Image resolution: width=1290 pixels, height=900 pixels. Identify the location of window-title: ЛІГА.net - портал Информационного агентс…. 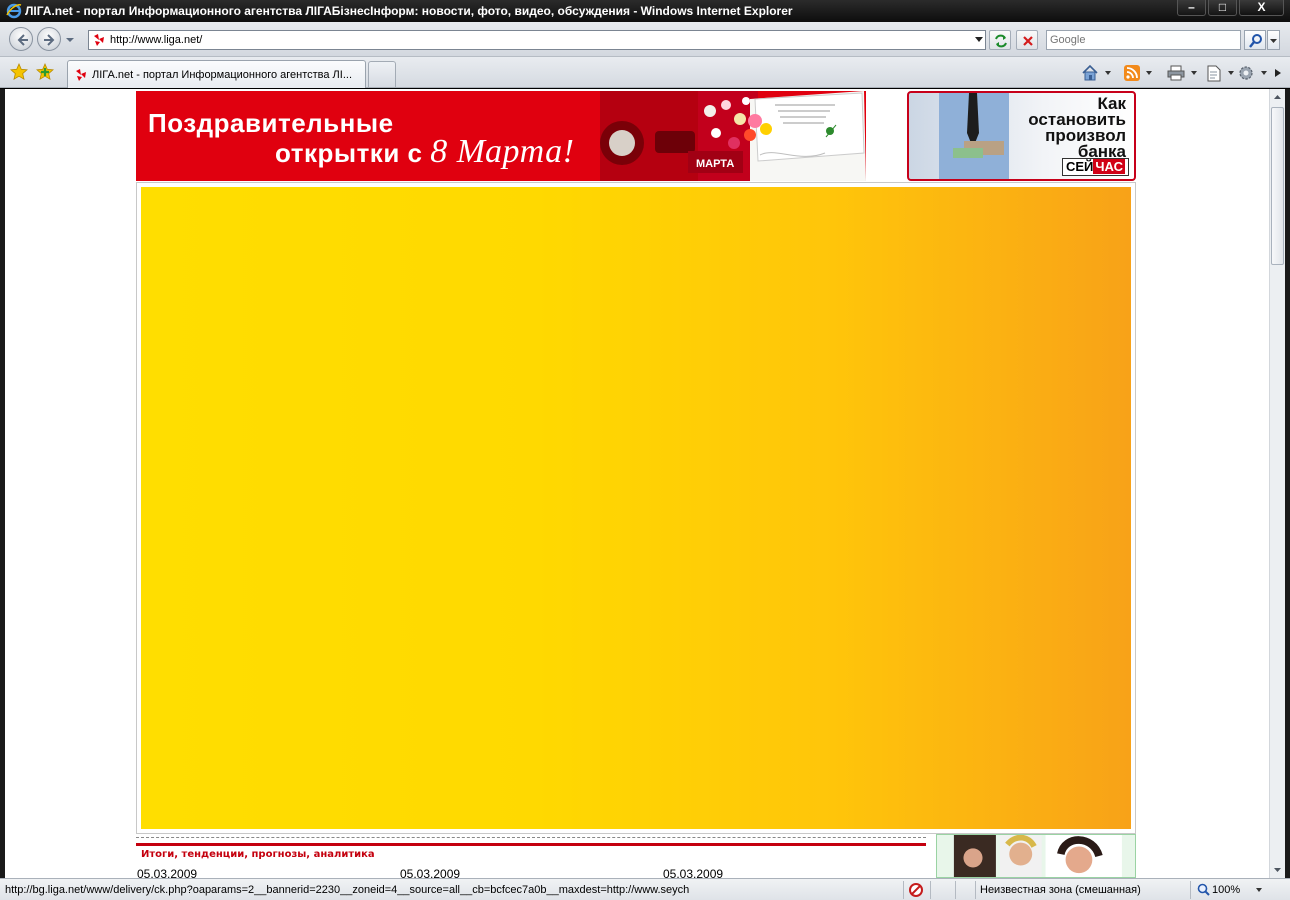
(409, 11).